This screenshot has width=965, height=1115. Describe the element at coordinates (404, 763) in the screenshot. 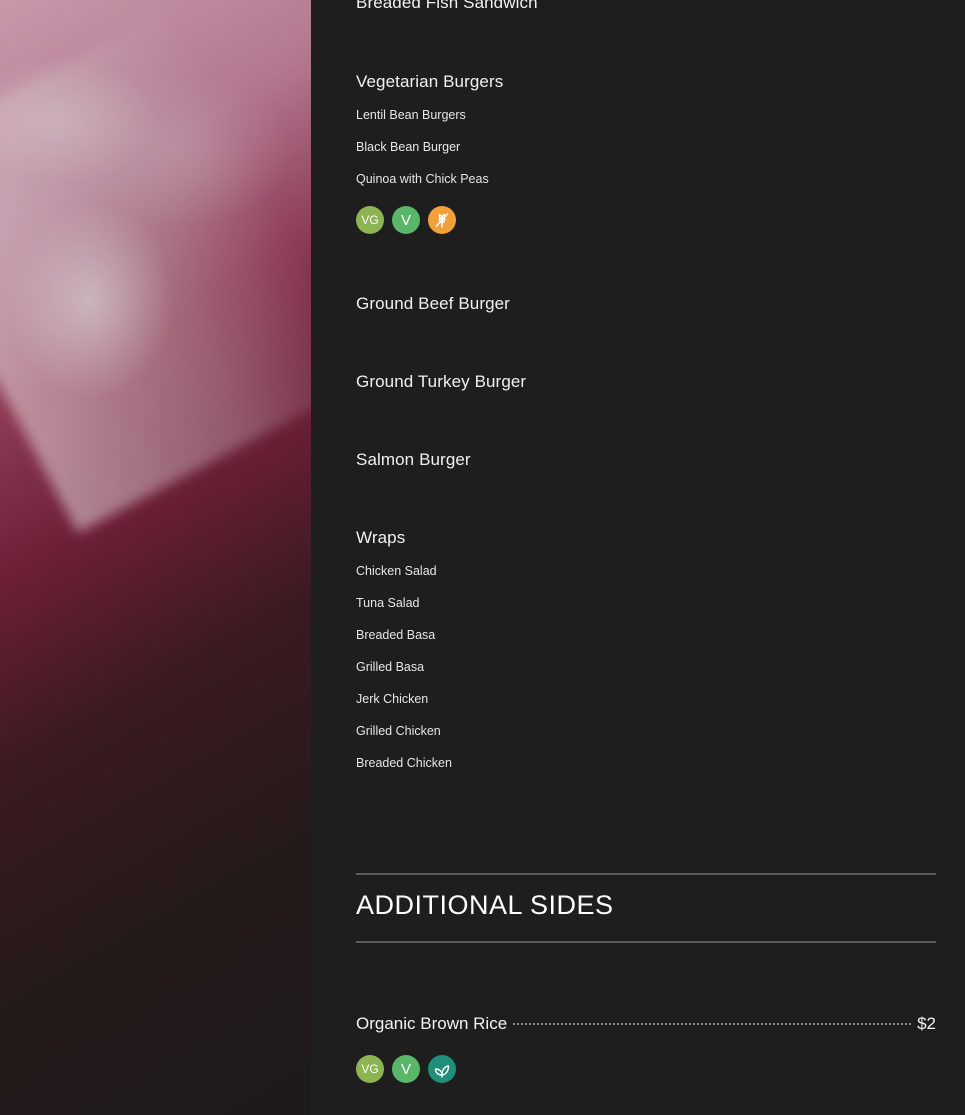

I see `option-breaded-chicken: Breaded Chicken` at that location.